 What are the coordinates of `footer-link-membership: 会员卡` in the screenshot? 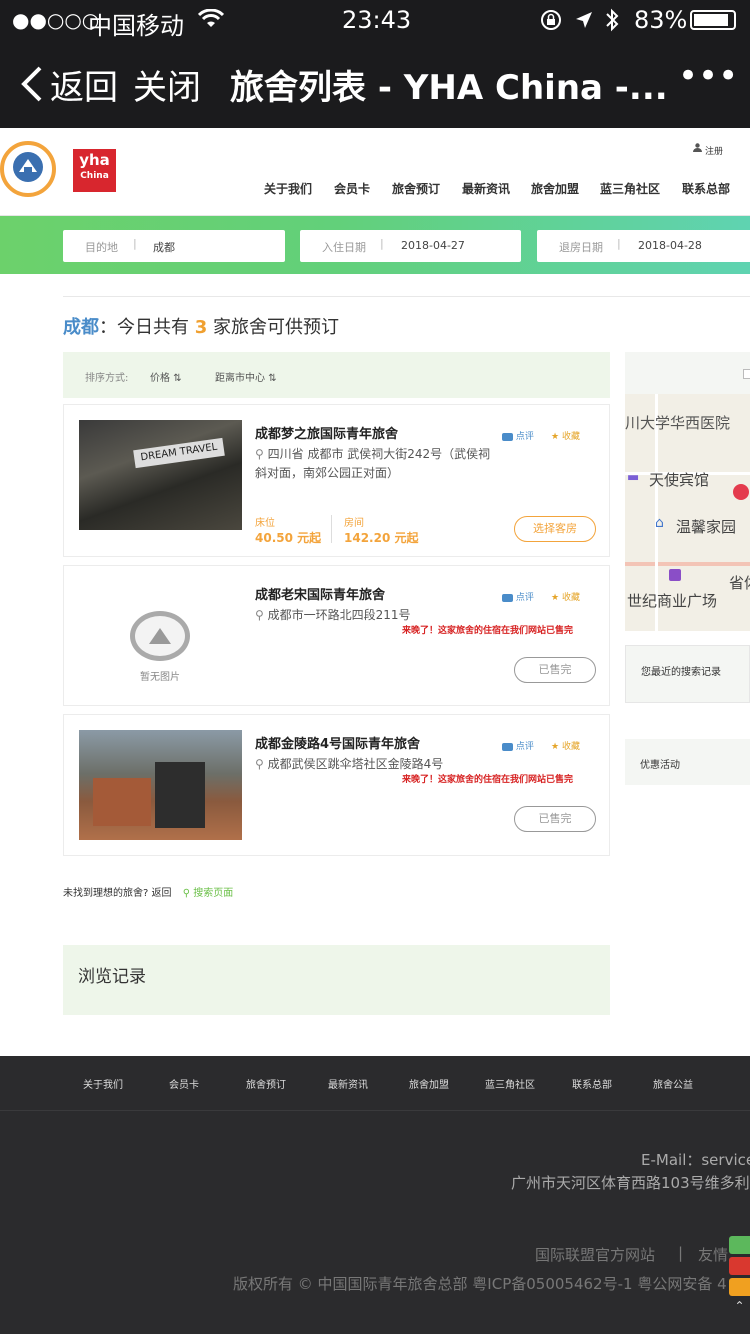 It's located at (184, 1083).